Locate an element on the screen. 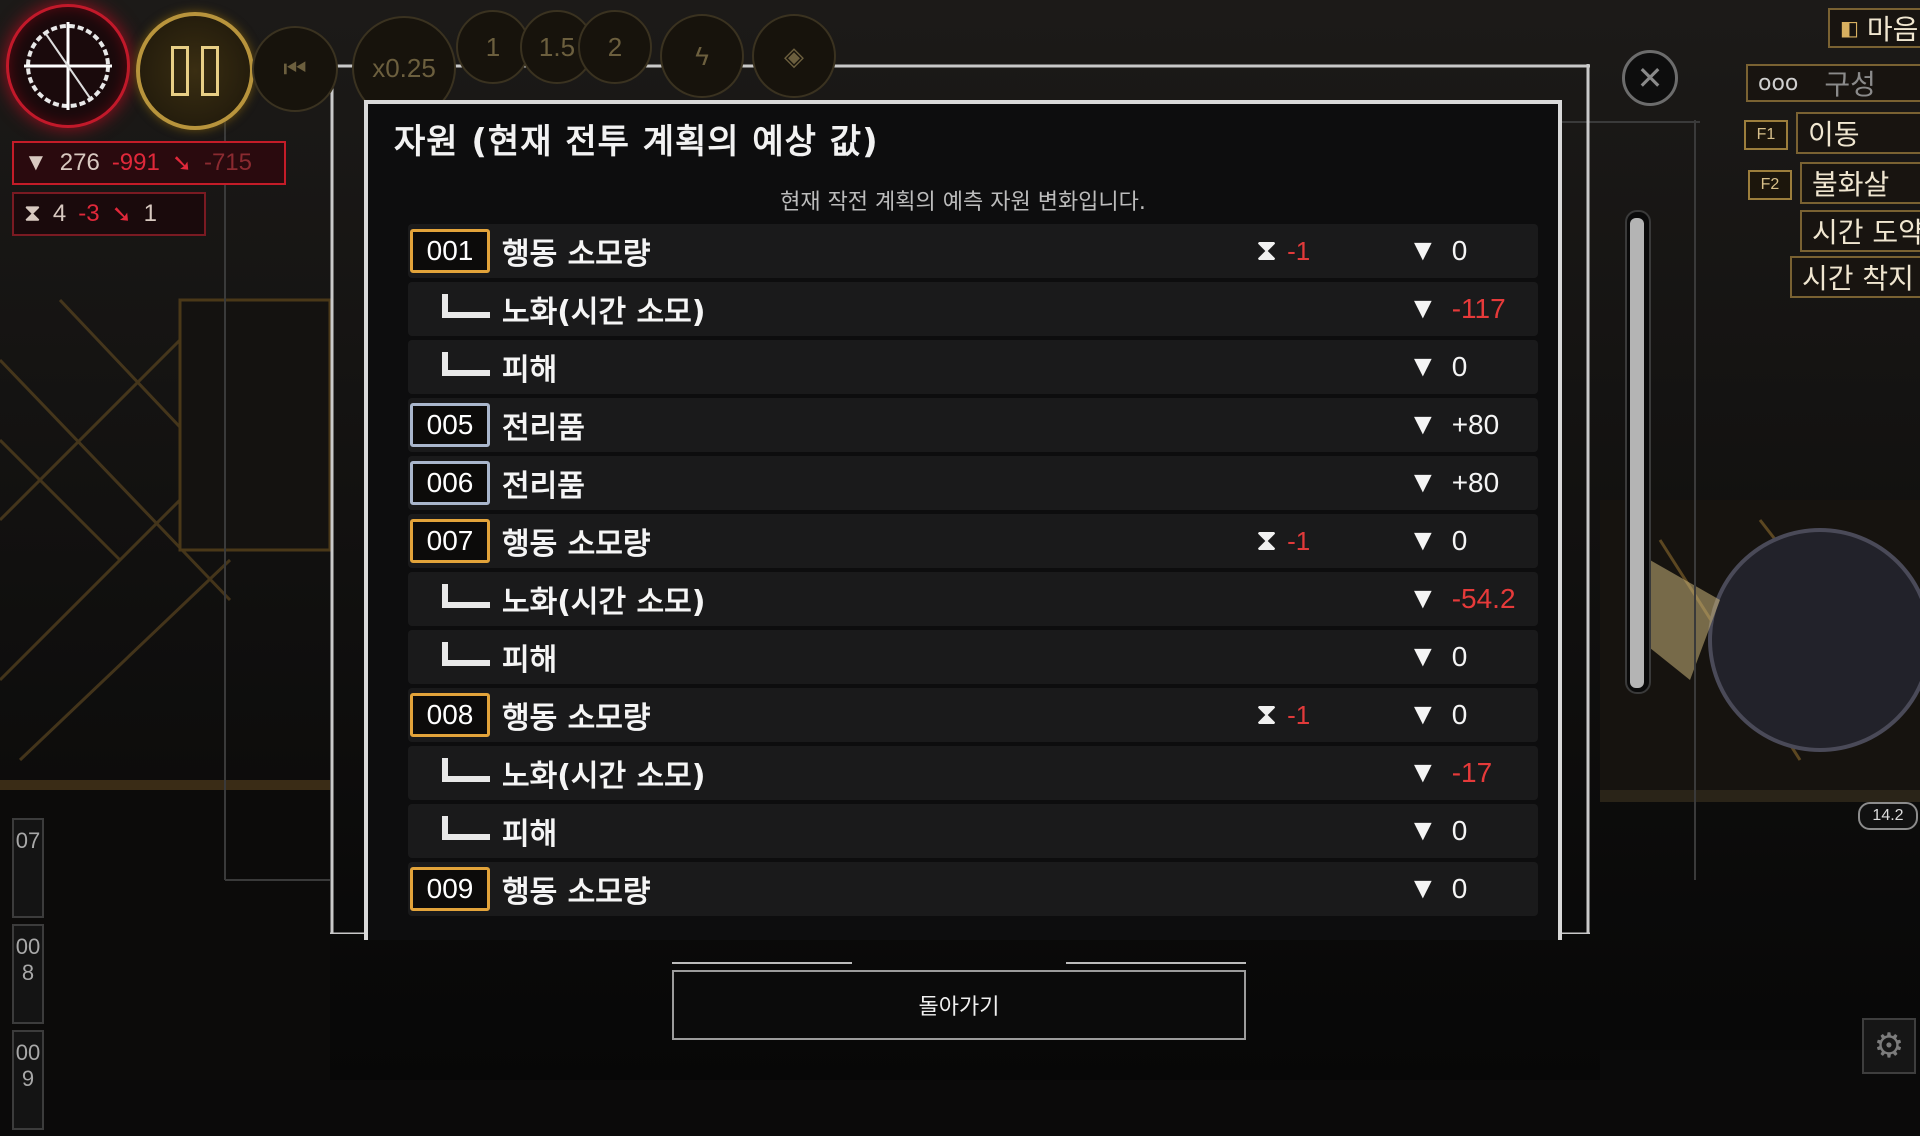  layers-icon: ◈ is located at coordinates (794, 55).